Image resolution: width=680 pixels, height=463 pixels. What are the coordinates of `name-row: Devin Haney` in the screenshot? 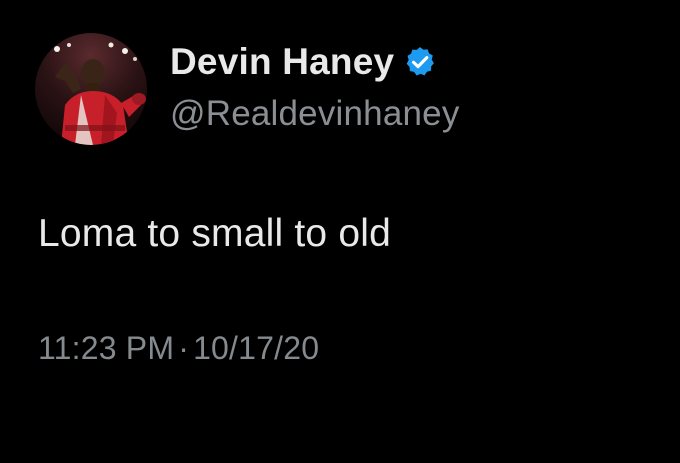 It's located at (315, 62).